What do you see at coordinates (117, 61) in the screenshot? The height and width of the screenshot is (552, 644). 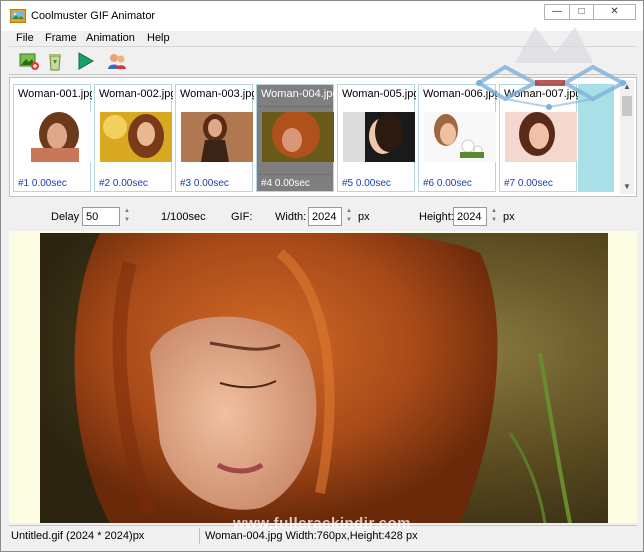 I see `users-icon` at bounding box center [117, 61].